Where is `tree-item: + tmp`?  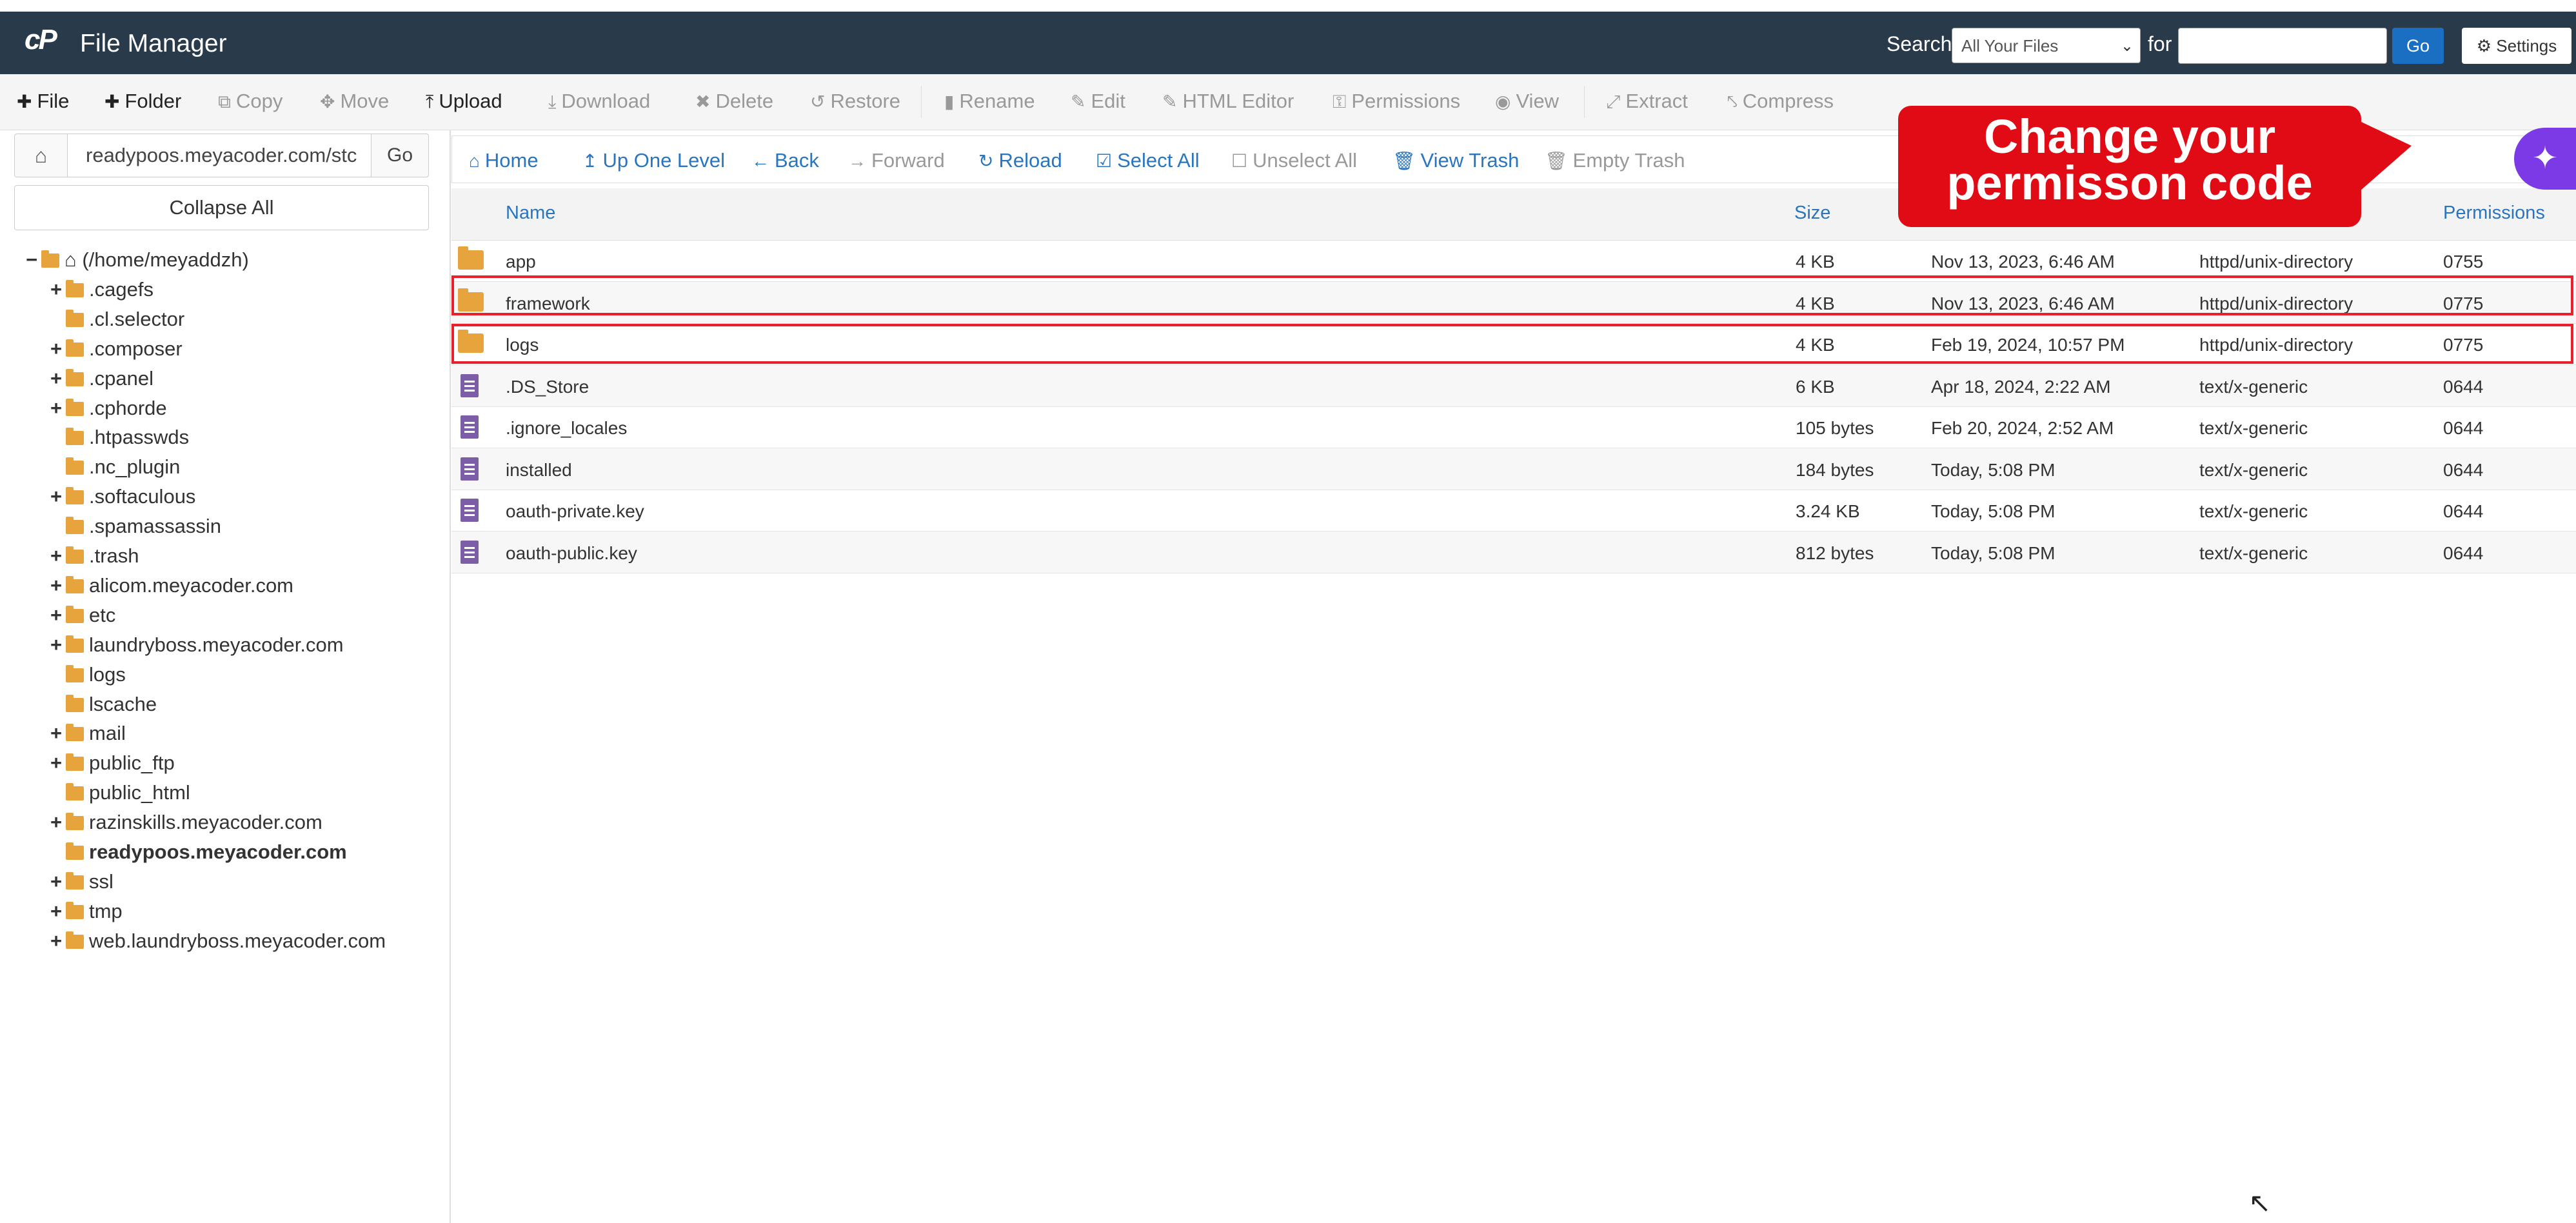 tree-item: + tmp is located at coordinates (84, 912).